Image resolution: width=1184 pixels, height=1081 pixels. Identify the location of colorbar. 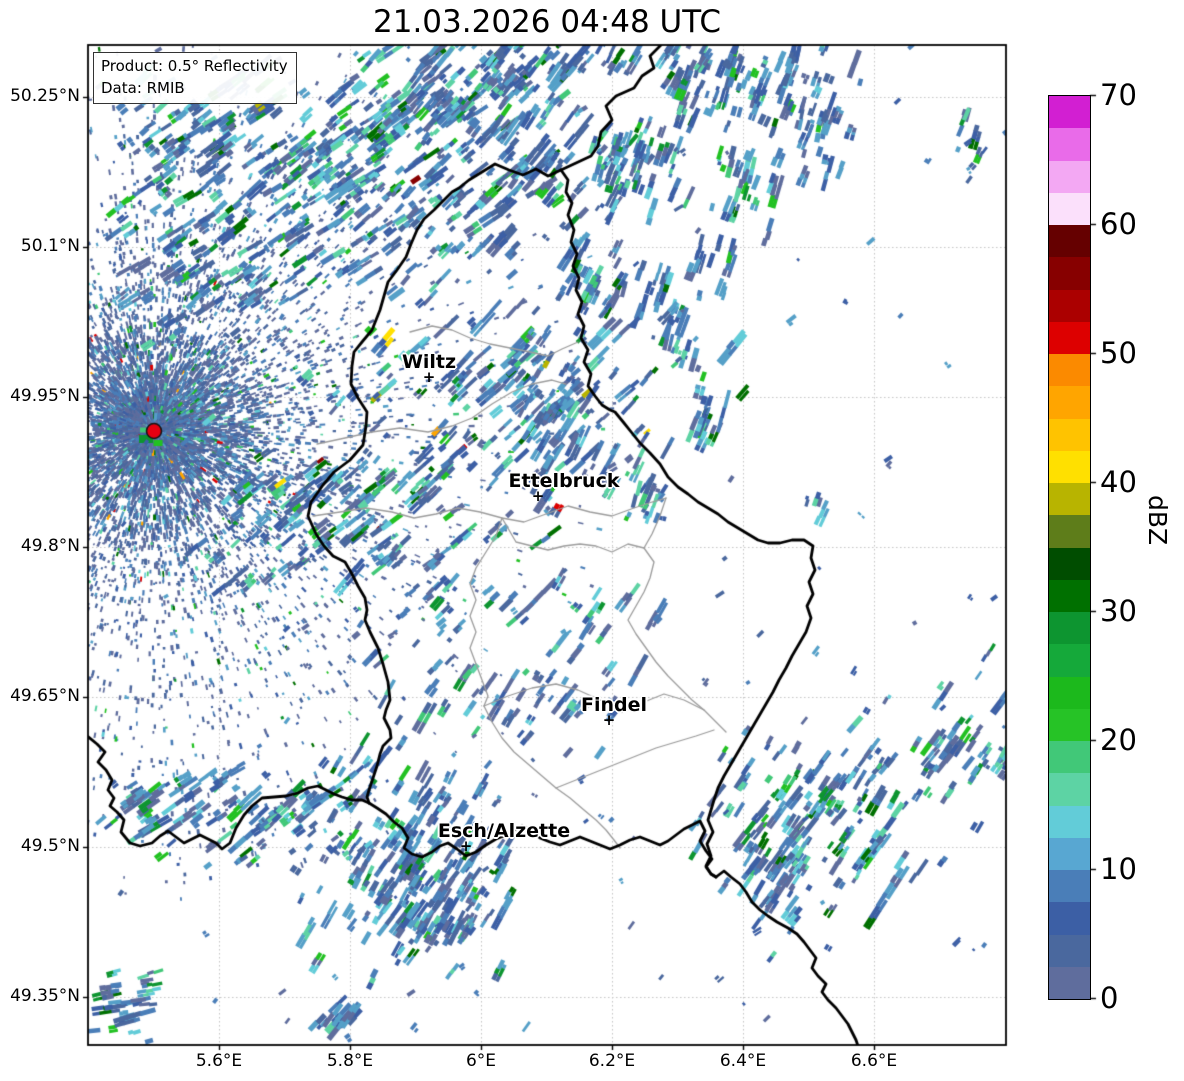
(1069, 547).